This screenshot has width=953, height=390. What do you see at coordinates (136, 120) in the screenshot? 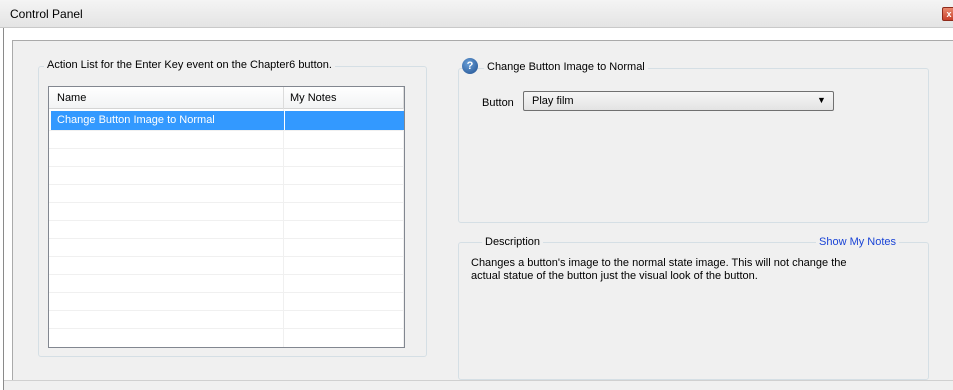
I see `row-name-cell: Change Button Image to Normal` at bounding box center [136, 120].